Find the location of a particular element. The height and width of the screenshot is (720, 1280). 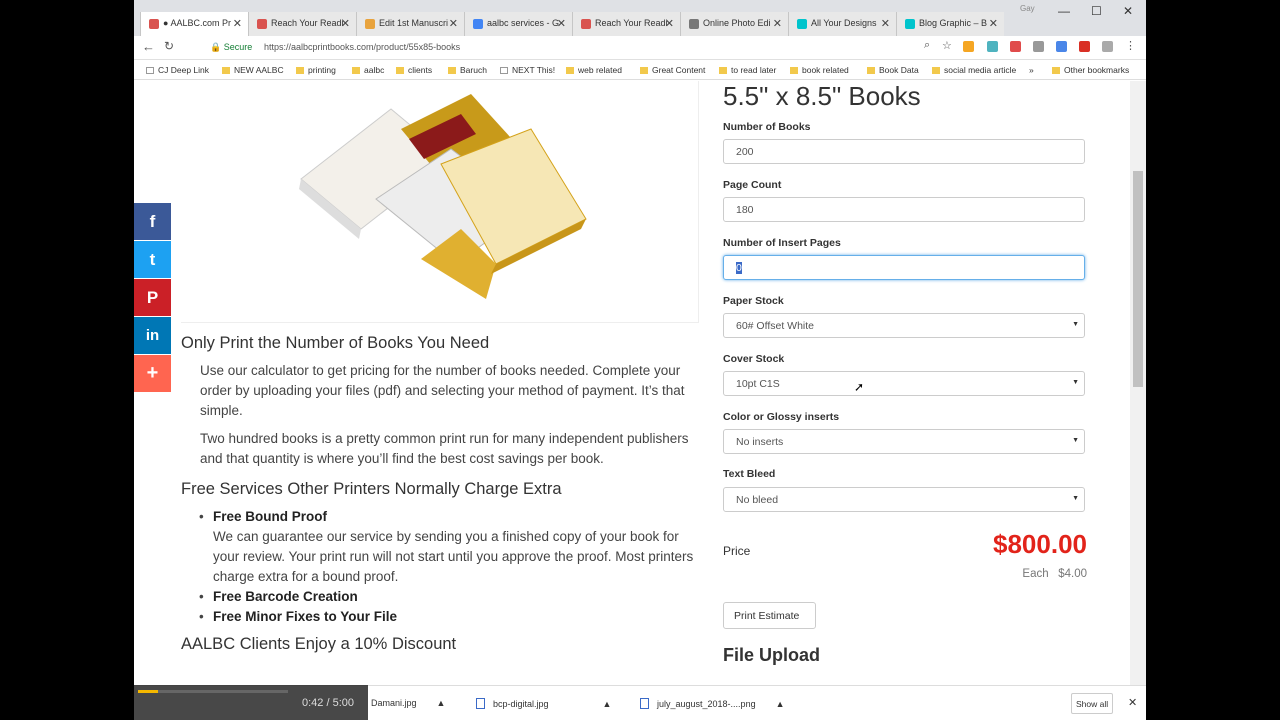

page-scrollbar is located at coordinates (1138, 383).